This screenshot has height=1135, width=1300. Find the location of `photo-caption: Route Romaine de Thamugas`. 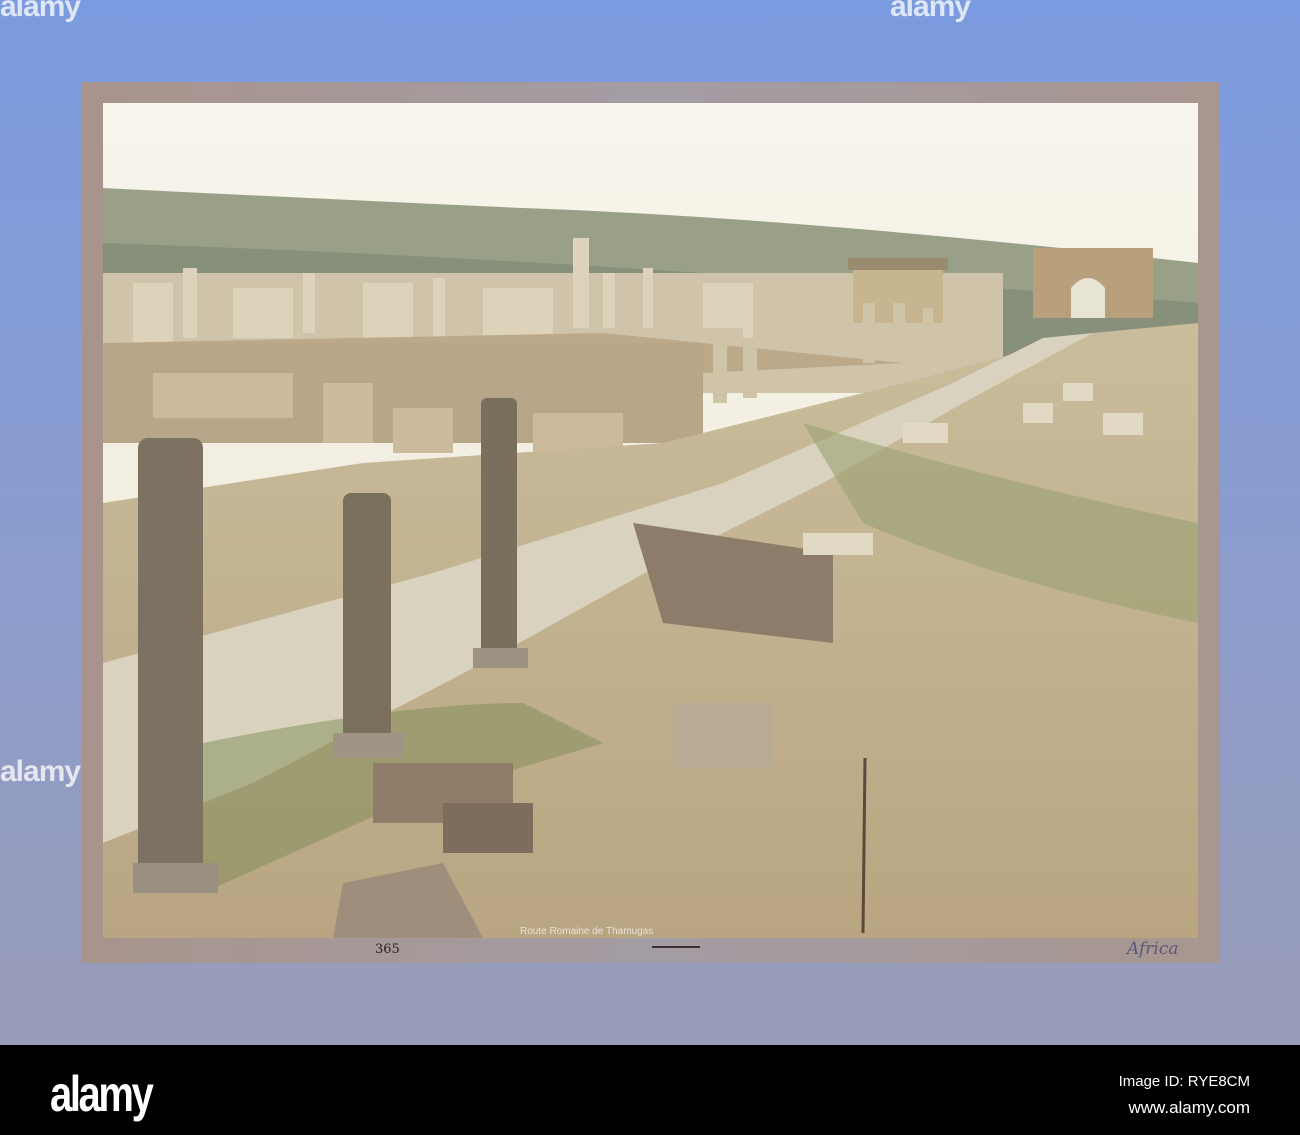

photo-caption: Route Romaine de Thamugas is located at coordinates (587, 931).